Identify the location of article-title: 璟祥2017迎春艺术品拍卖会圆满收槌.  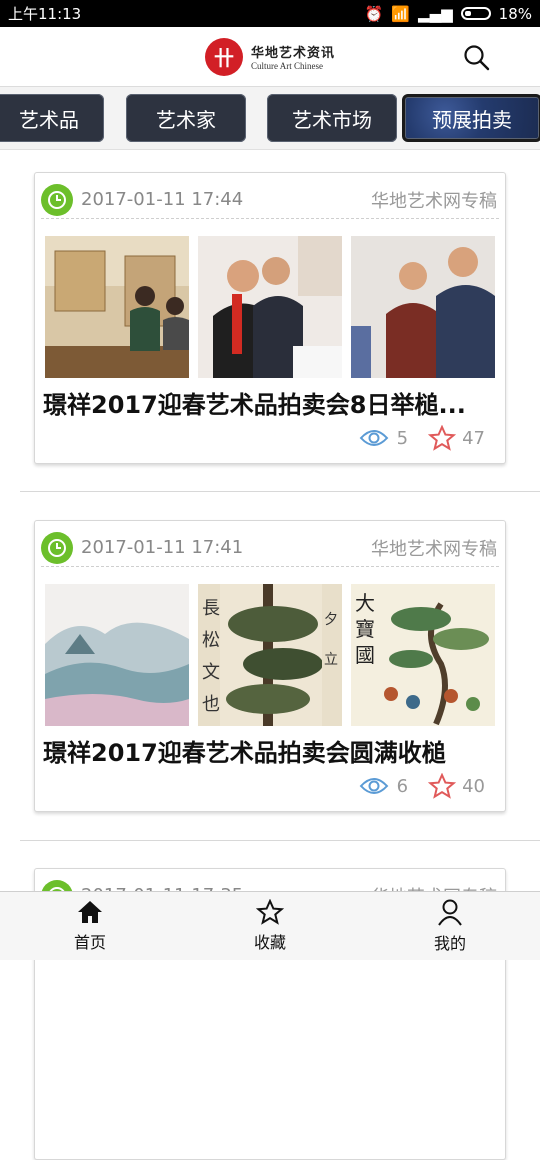
(271, 750).